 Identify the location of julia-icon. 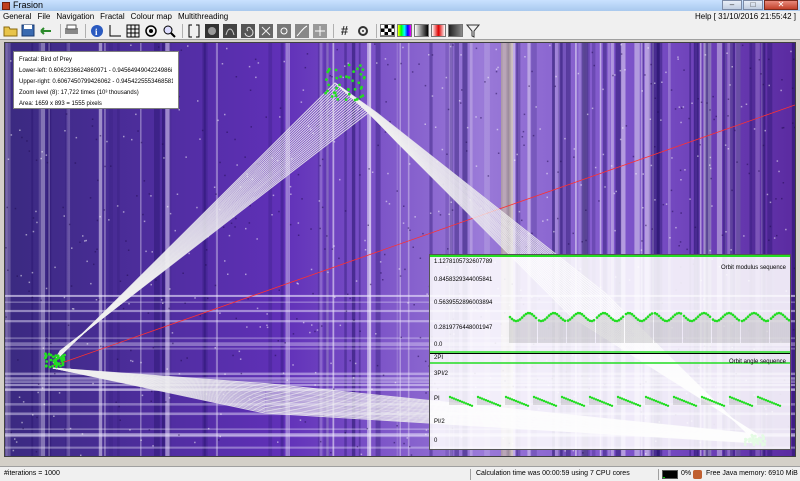
(211, 30).